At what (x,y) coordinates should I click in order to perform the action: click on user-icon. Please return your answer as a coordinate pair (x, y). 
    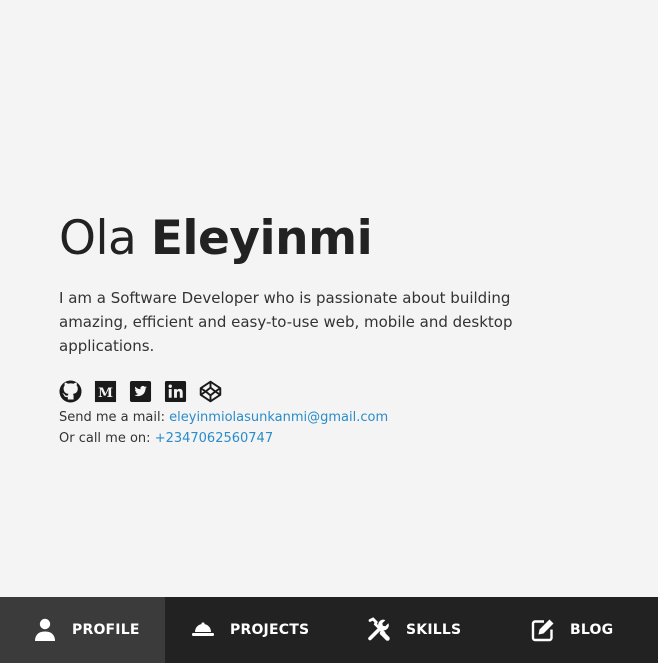
    Looking at the image, I should click on (45, 630).